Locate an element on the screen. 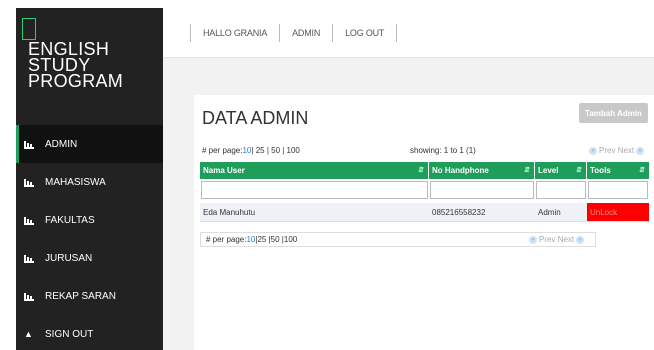 The height and width of the screenshot is (350, 654). column-label: Nama User is located at coordinates (224, 170).